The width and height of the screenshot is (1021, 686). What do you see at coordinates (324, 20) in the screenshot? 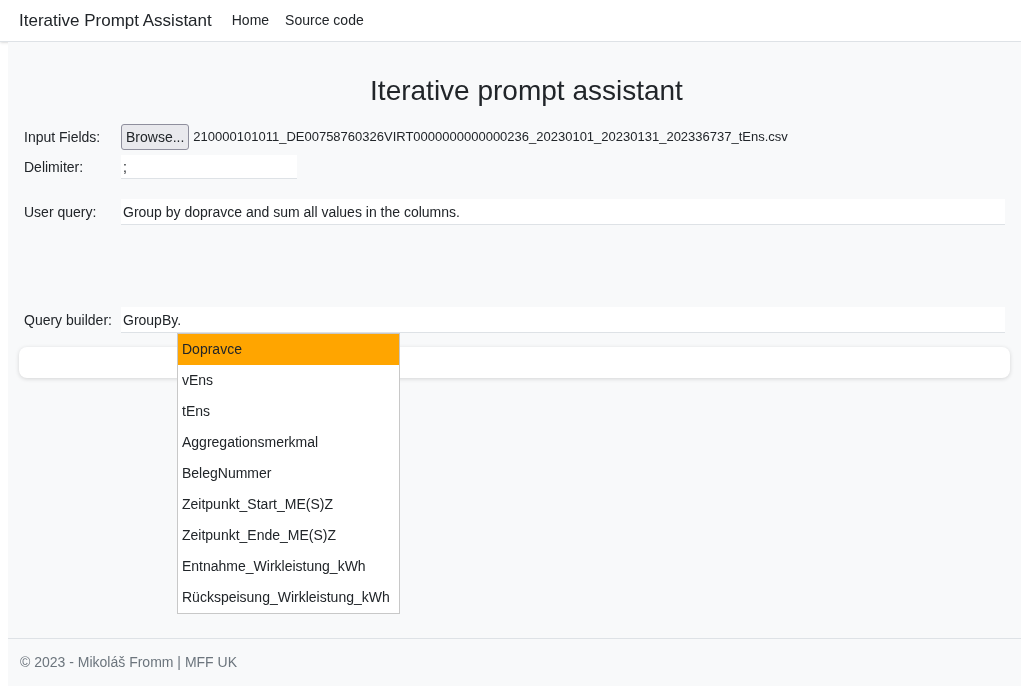
I see `nav-link: Source code` at bounding box center [324, 20].